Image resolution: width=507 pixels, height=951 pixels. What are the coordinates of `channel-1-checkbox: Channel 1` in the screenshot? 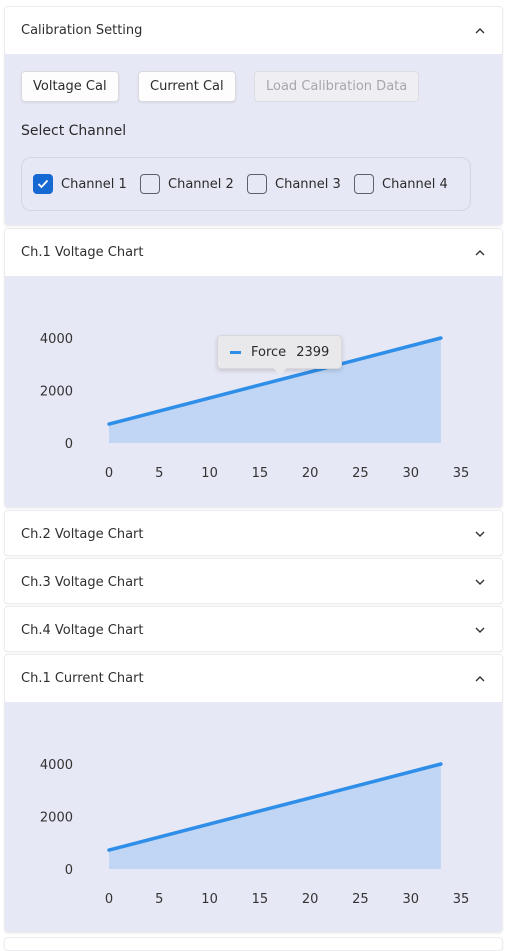 It's located at (80, 184).